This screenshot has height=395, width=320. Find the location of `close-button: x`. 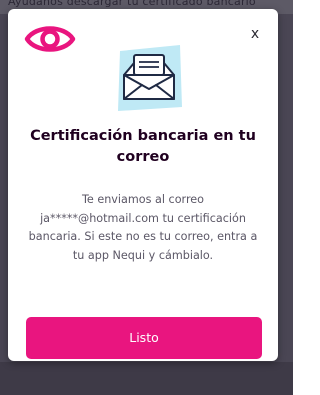

close-button: x is located at coordinates (255, 34).